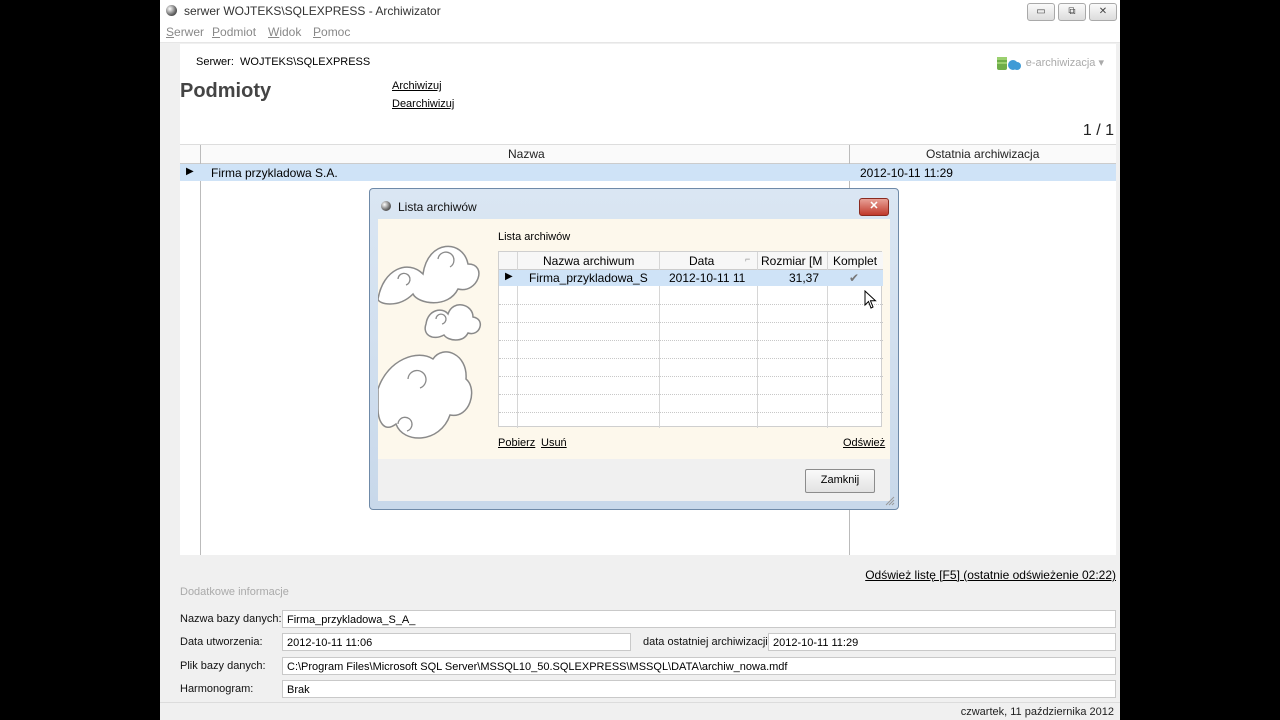 This screenshot has width=1280, height=720. What do you see at coordinates (1060, 62) in the screenshot?
I see `e-archive-label: e-archiwizacja` at bounding box center [1060, 62].